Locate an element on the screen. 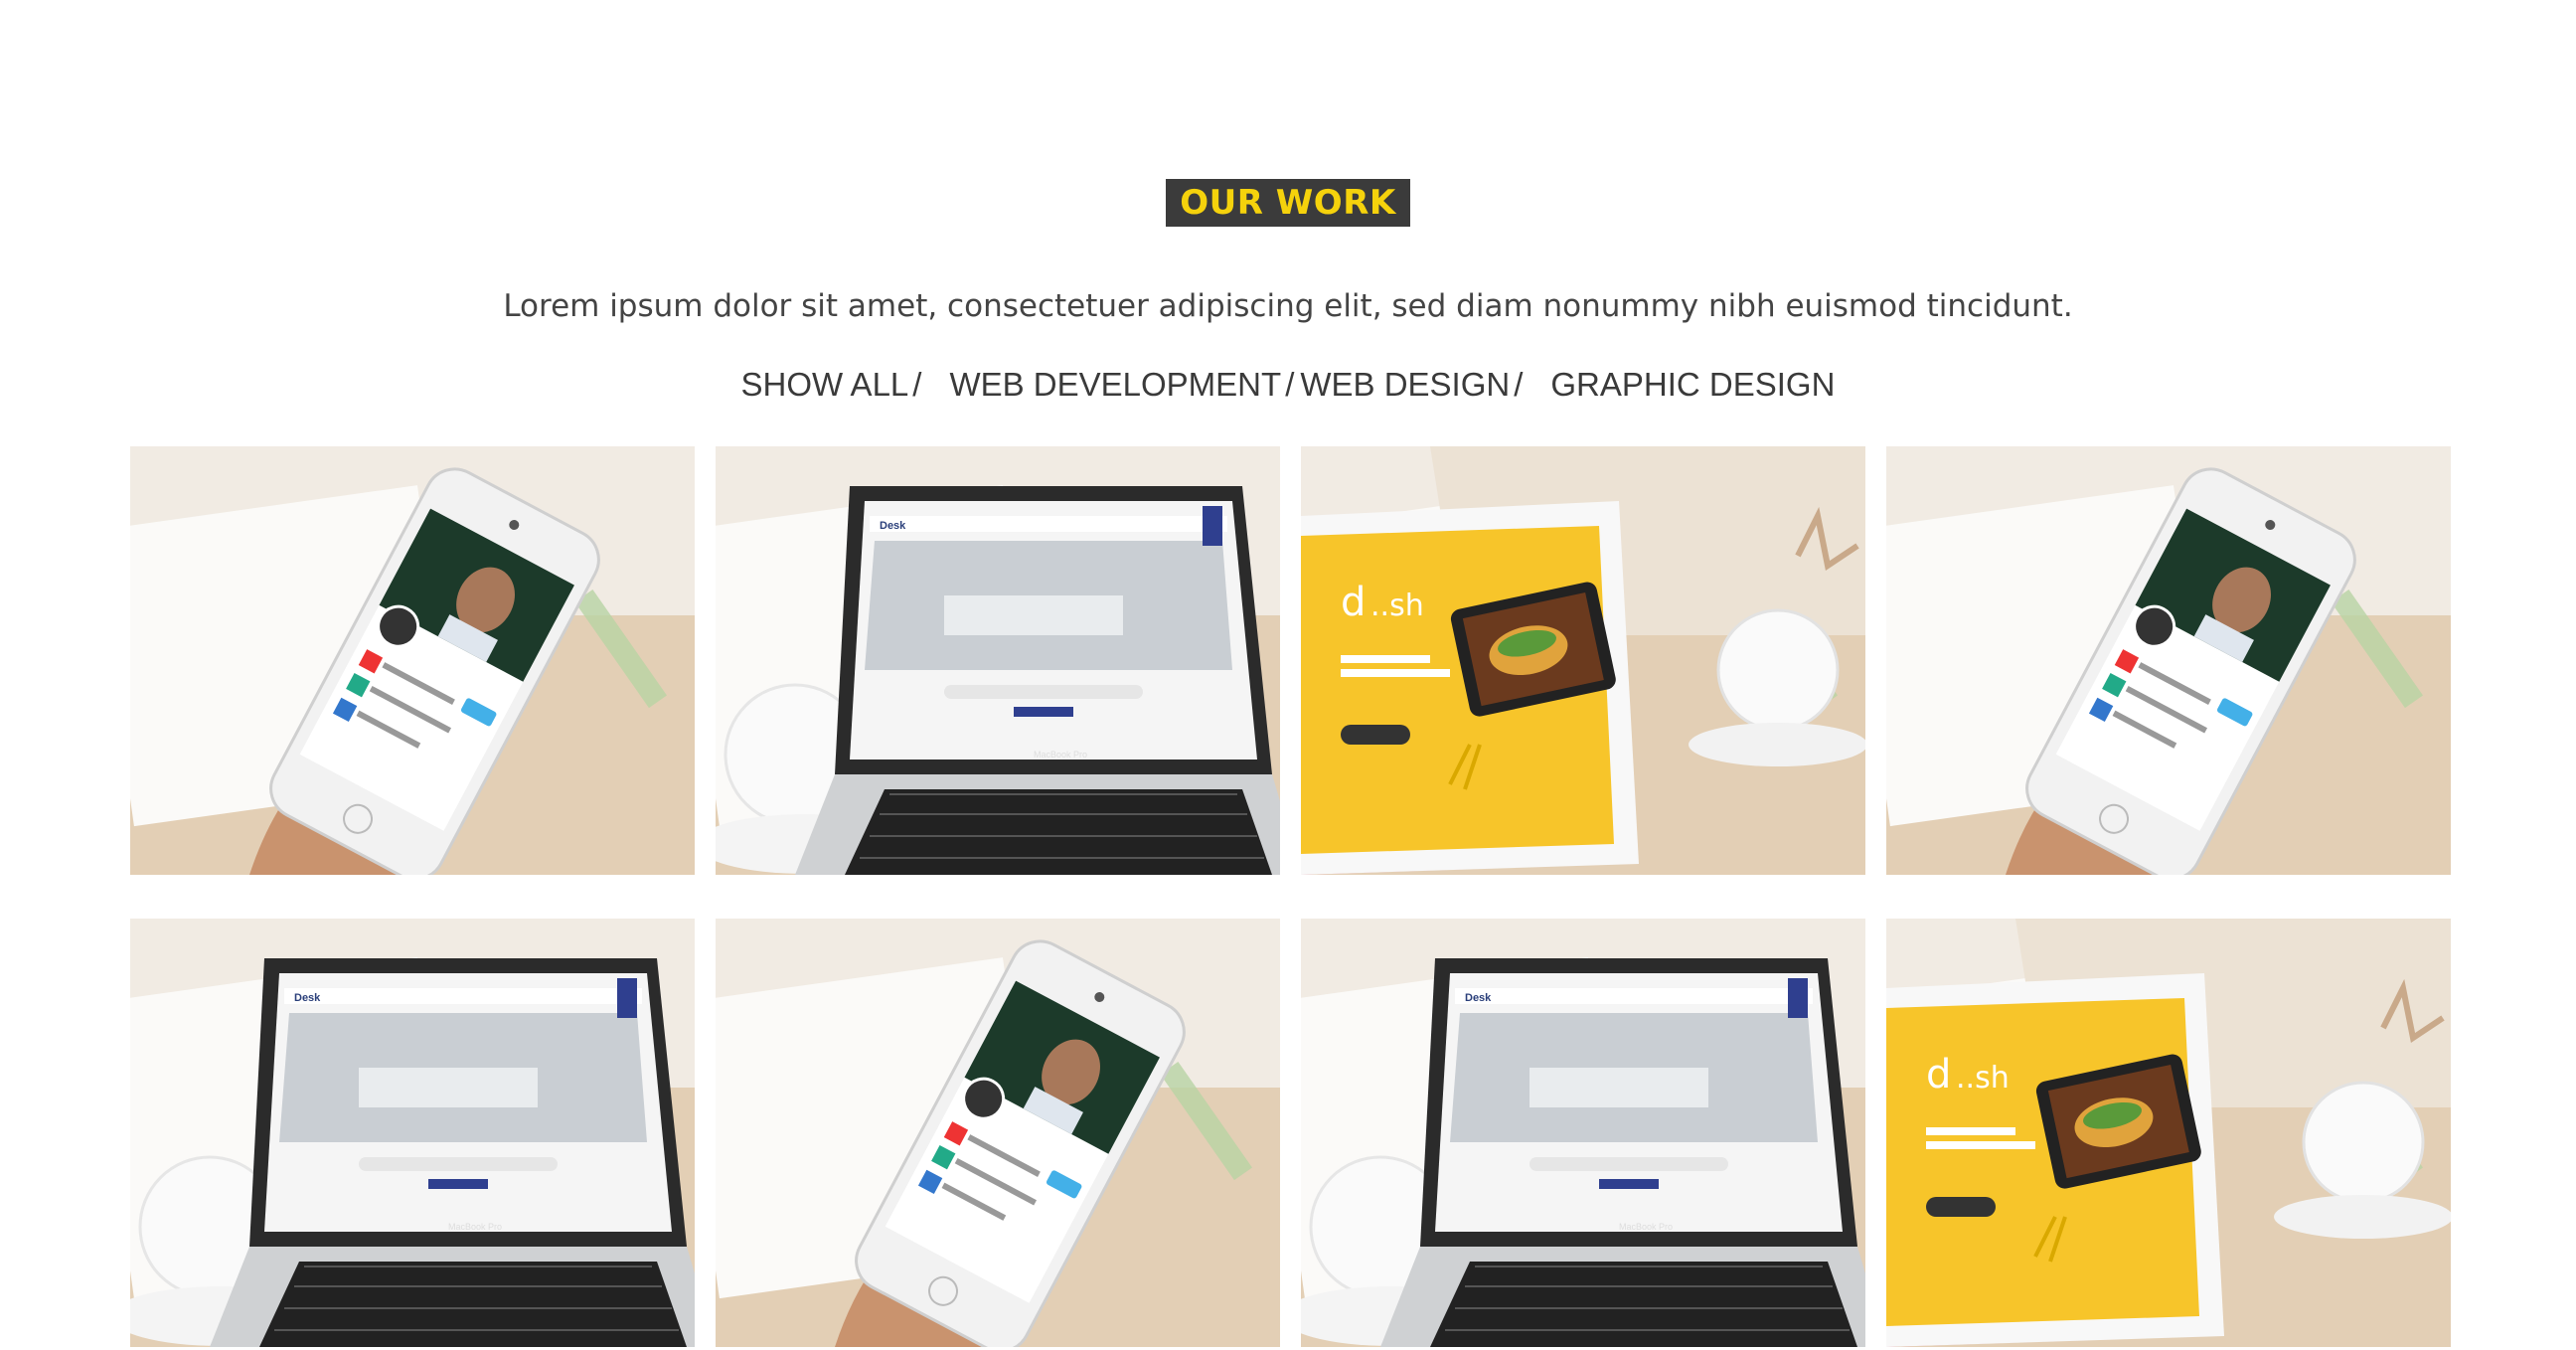 The width and height of the screenshot is (2576, 1350). filter-show-all: SHOW ALL is located at coordinates (825, 384).